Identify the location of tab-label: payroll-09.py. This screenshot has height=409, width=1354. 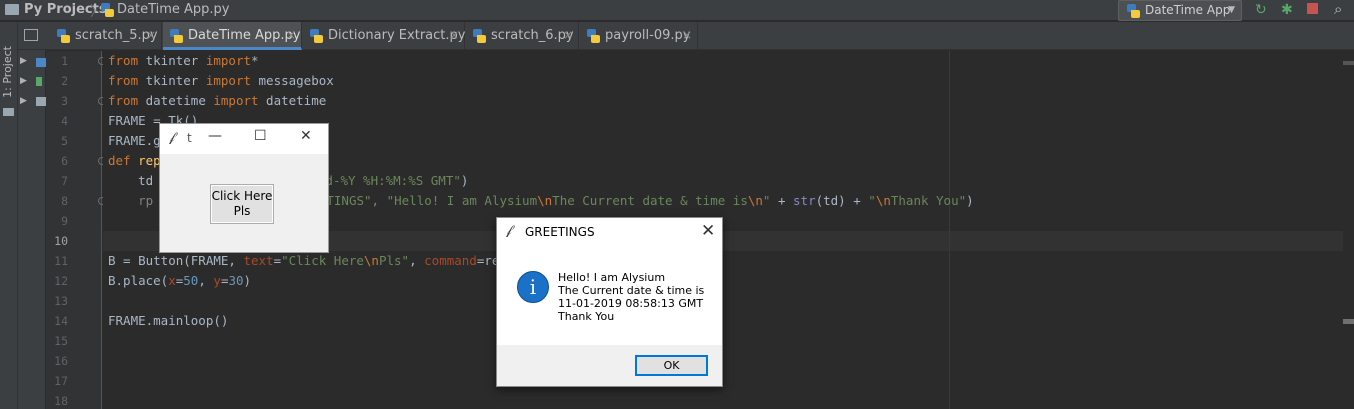
(648, 35).